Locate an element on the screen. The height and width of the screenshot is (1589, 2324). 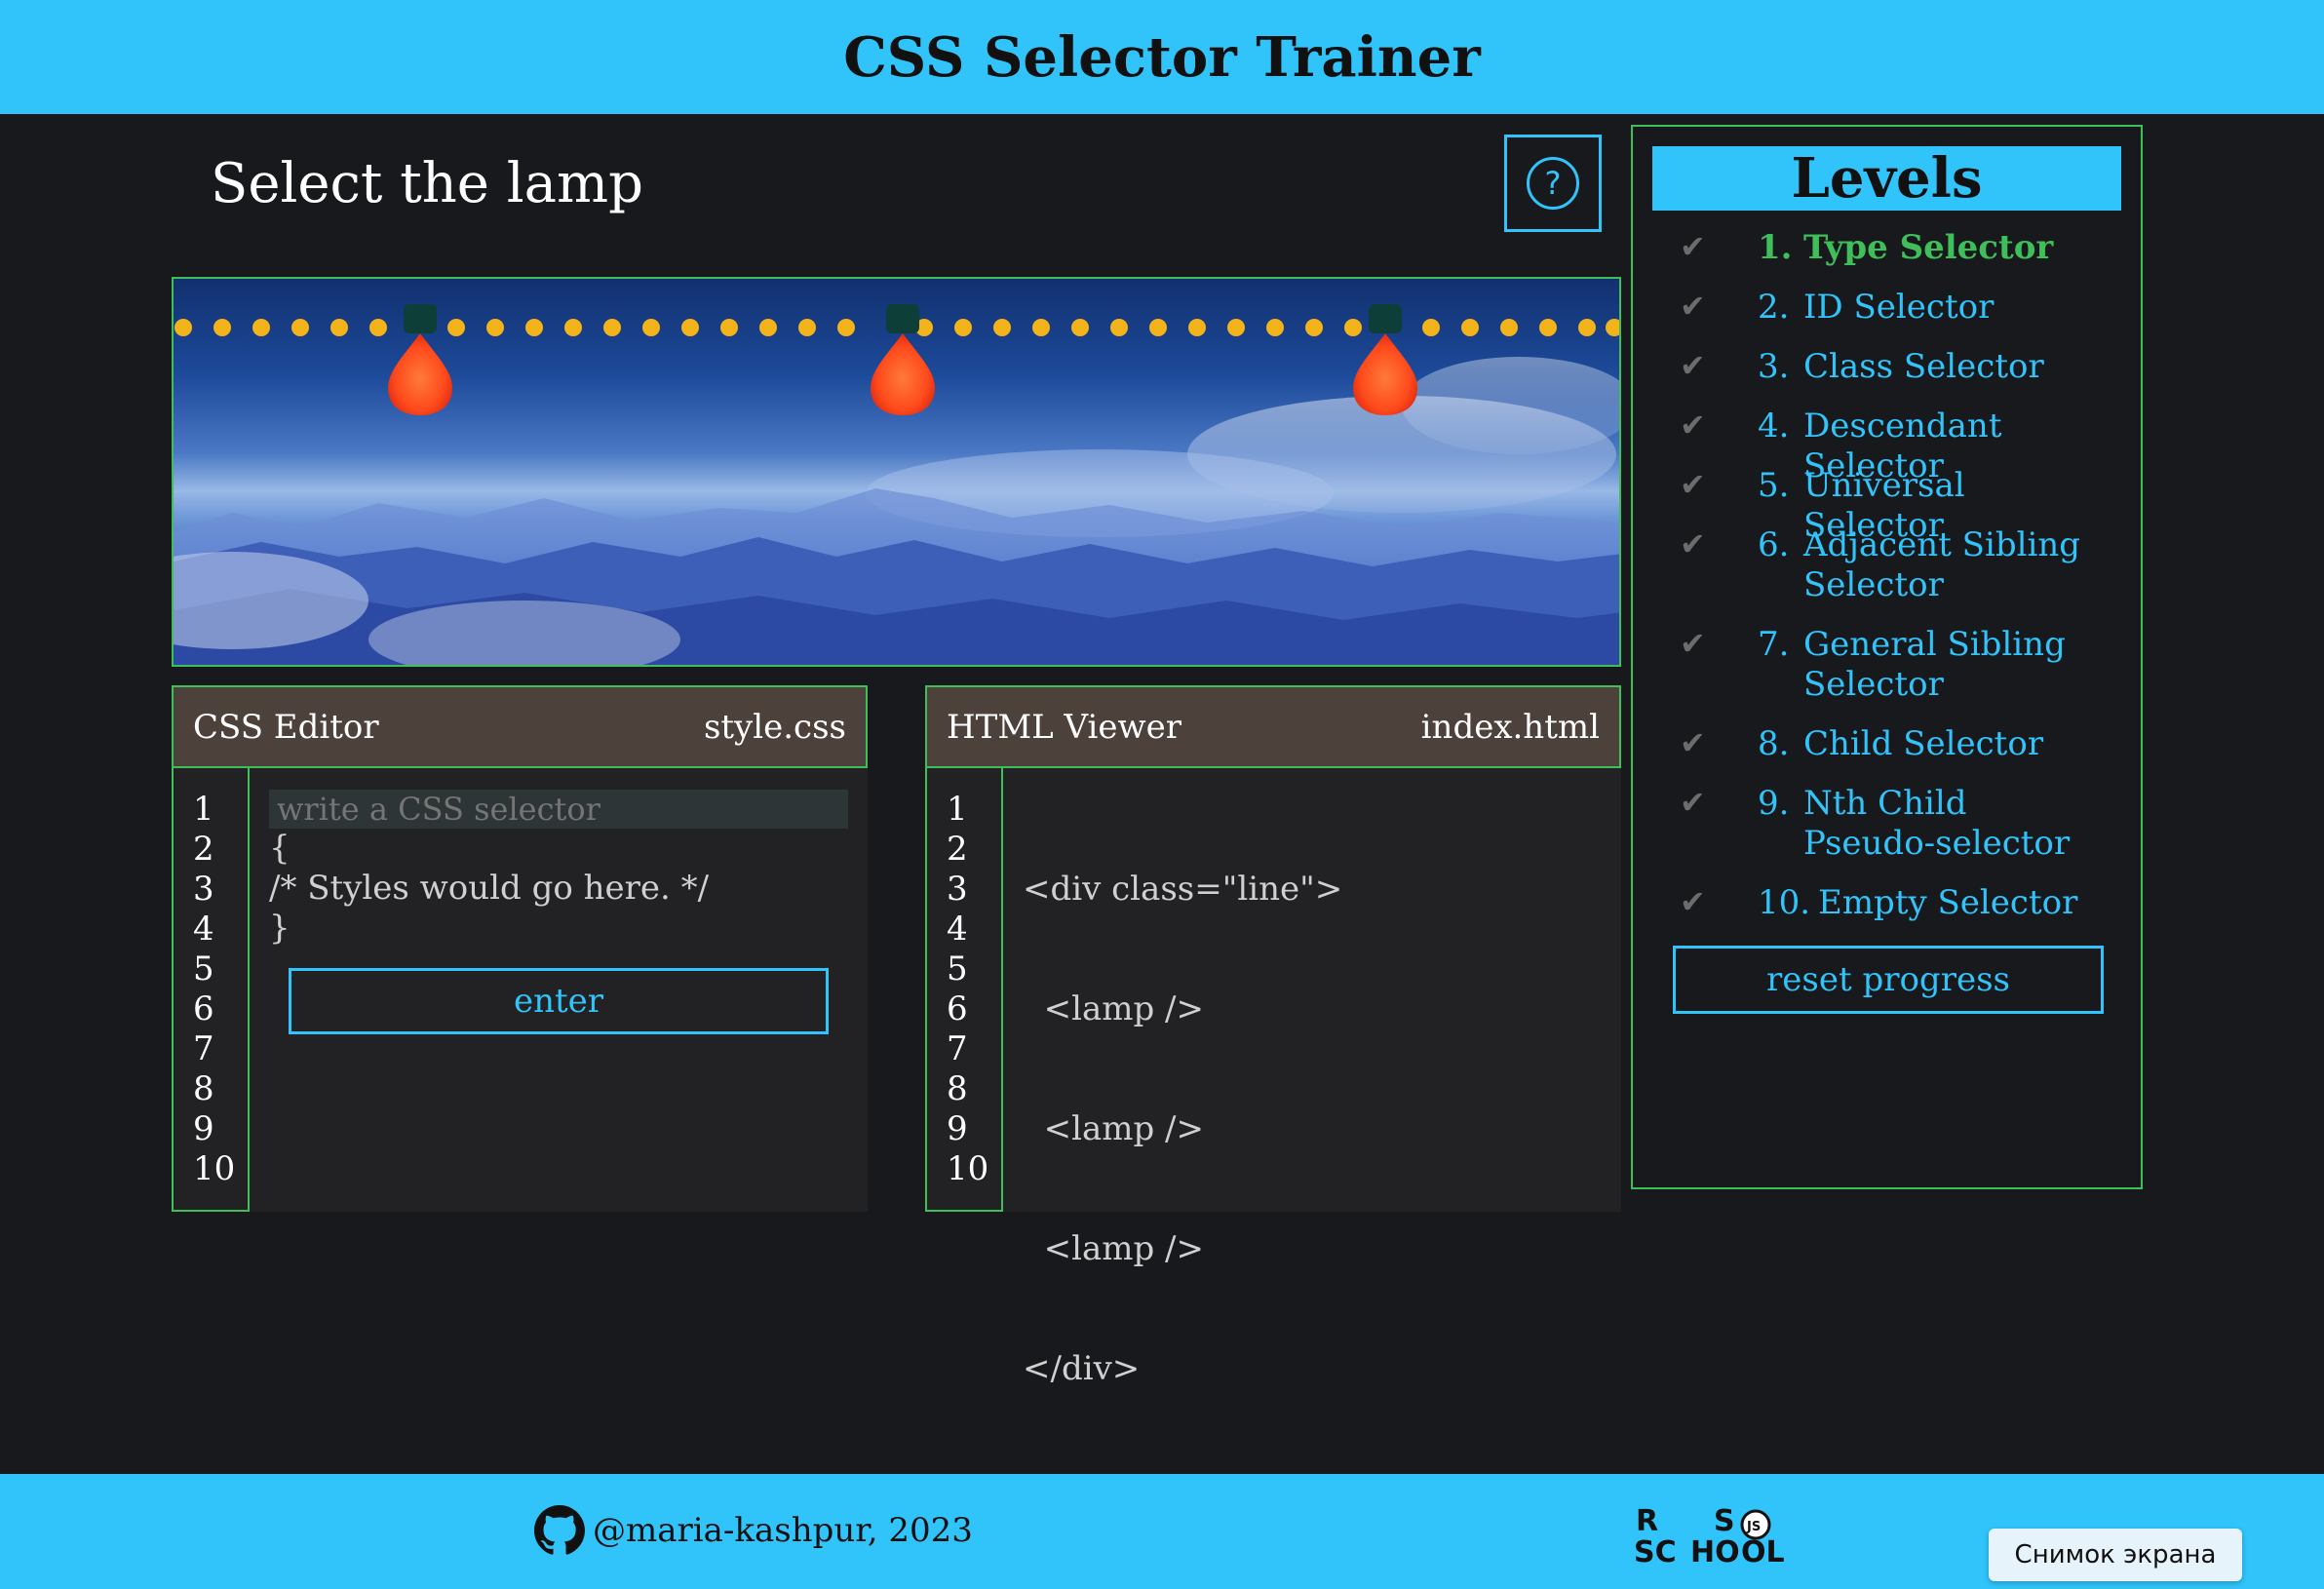
app-header: CSS Selector Trainer is located at coordinates (1162, 57).